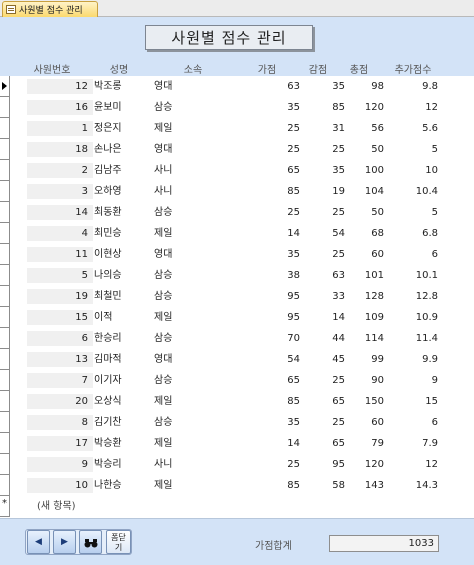 Image resolution: width=474 pixels, height=565 pixels. I want to click on plus-points-sum-field: 1033, so click(384, 543).